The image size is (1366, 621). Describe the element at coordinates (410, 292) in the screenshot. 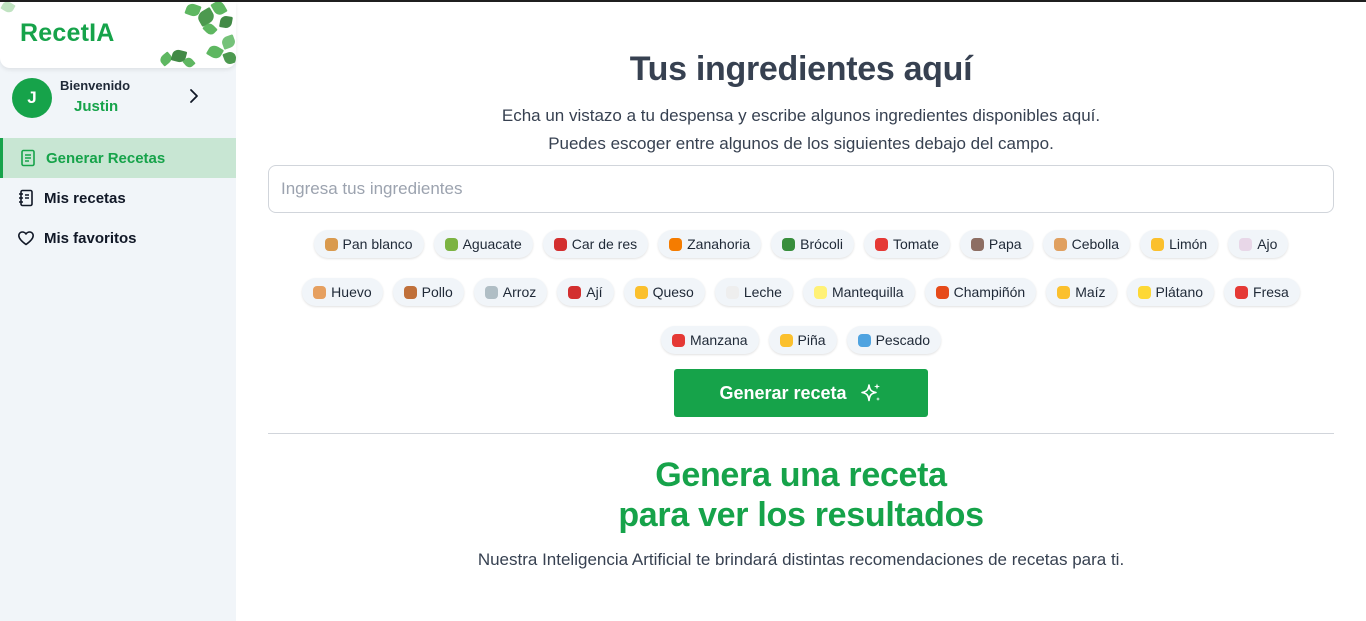

I see `chicken-leg-icon` at that location.